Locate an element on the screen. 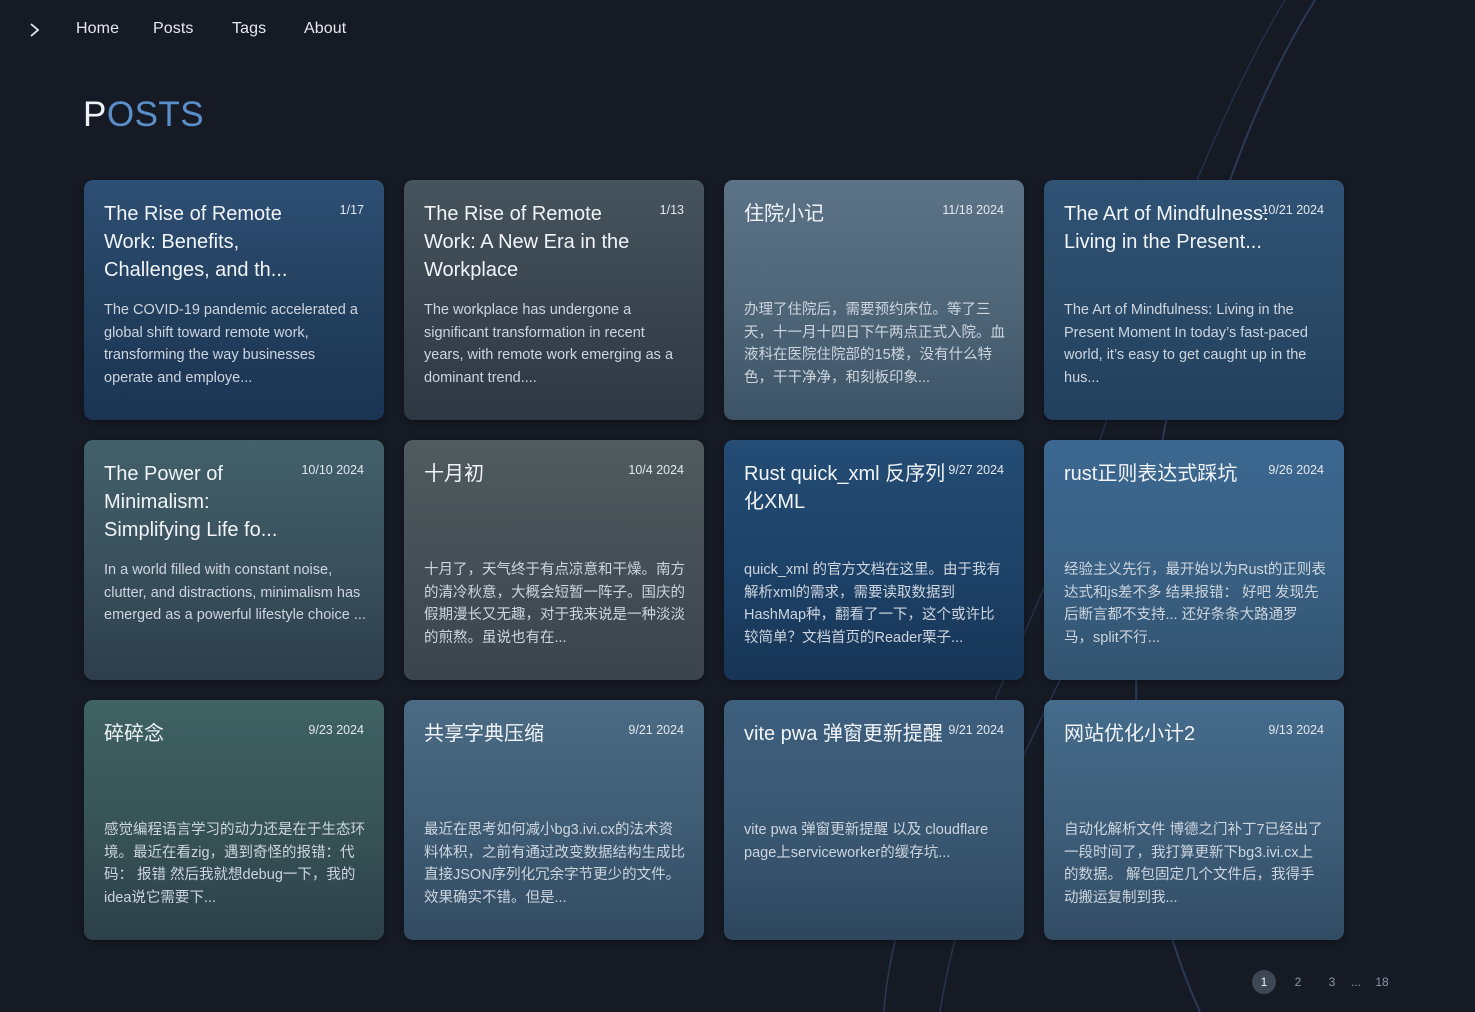  post-title: vite pwa 弹窗更新提醒 is located at coordinates (847, 734).